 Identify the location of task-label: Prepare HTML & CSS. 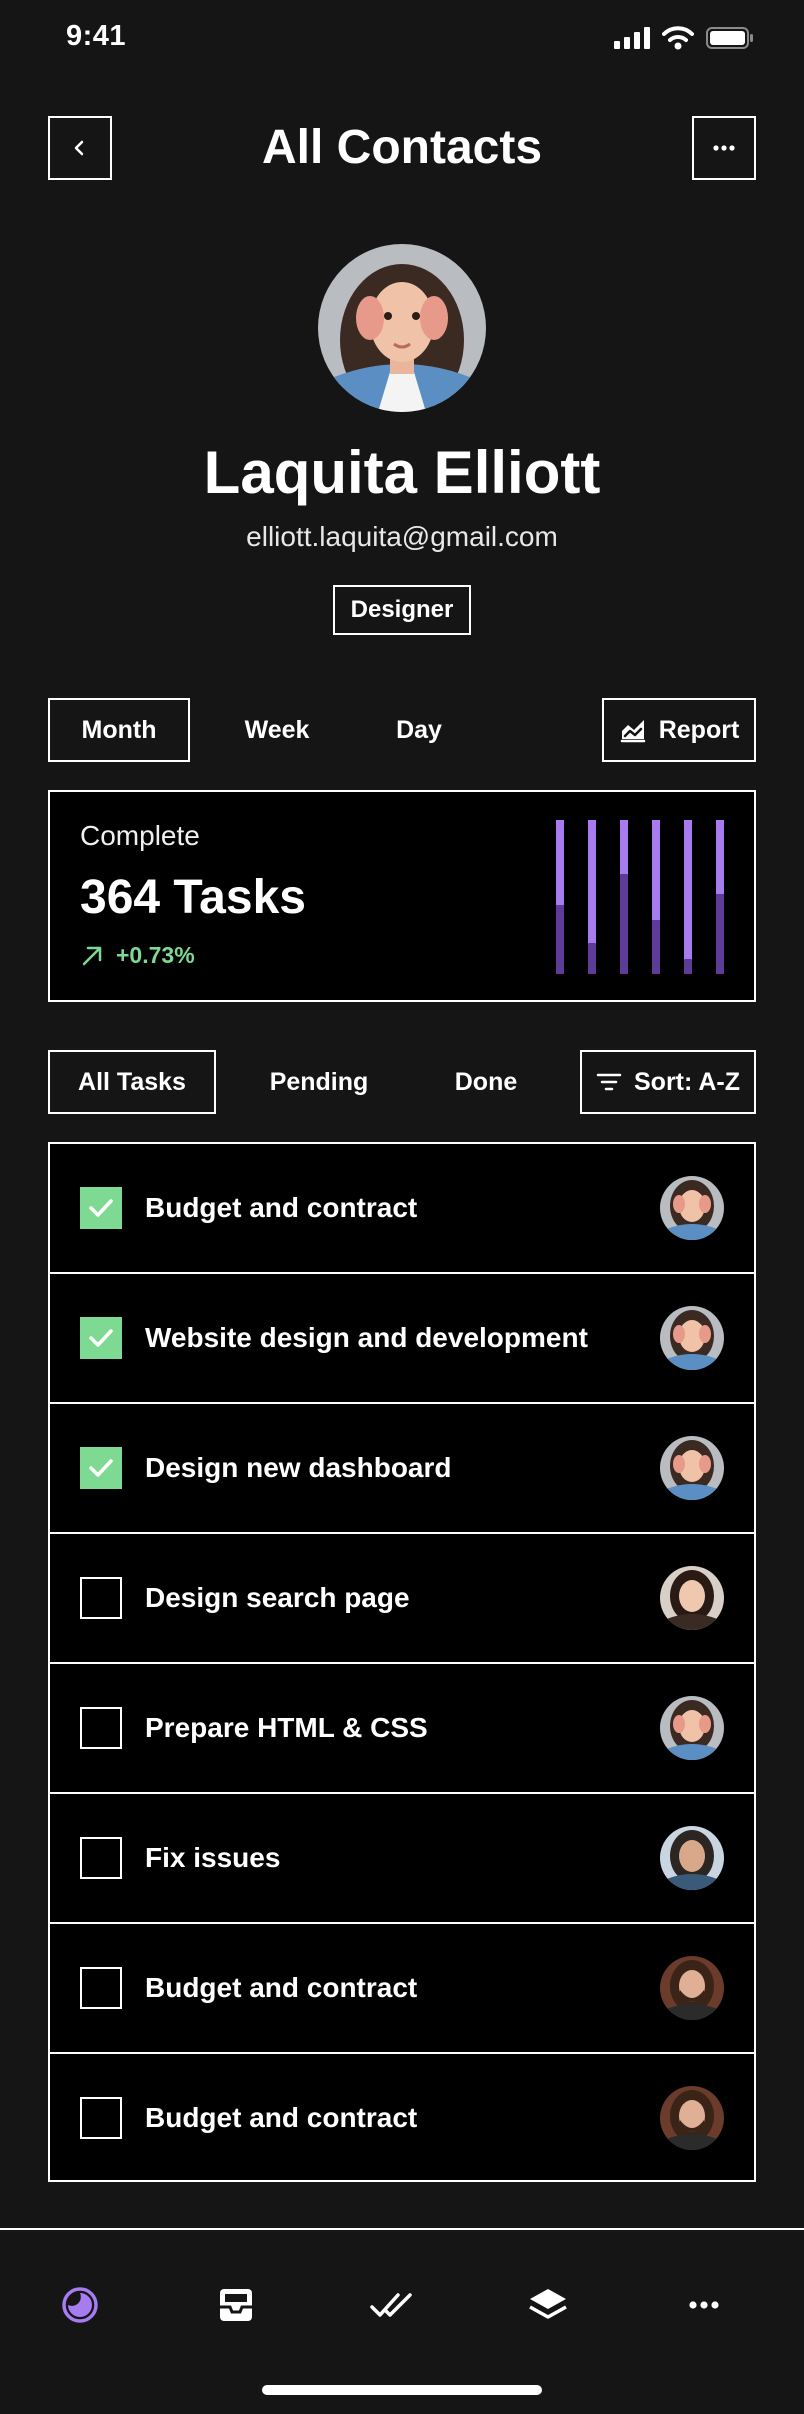
(286, 1727).